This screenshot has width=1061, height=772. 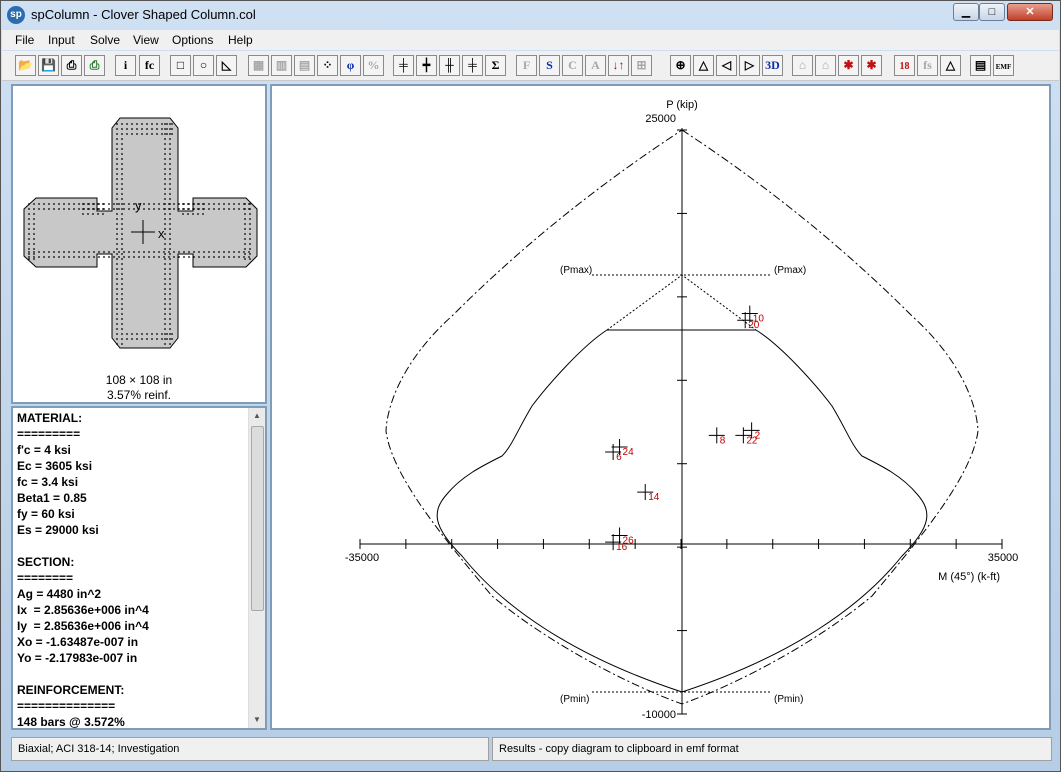 I want to click on scroll-down-icon: ▼, so click(x=257, y=720).